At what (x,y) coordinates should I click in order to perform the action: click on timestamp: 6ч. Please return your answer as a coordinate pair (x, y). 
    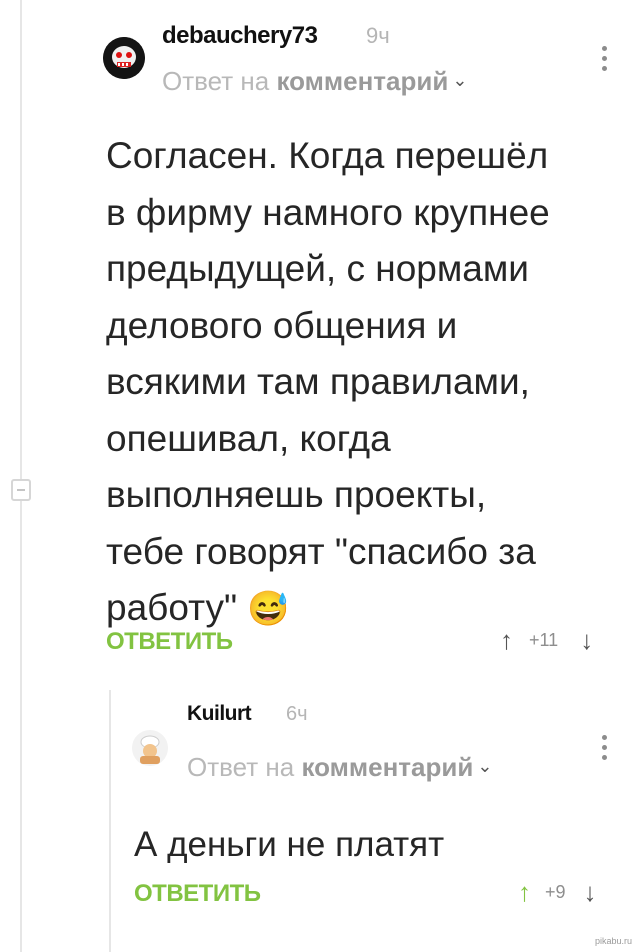
    Looking at the image, I should click on (297, 714).